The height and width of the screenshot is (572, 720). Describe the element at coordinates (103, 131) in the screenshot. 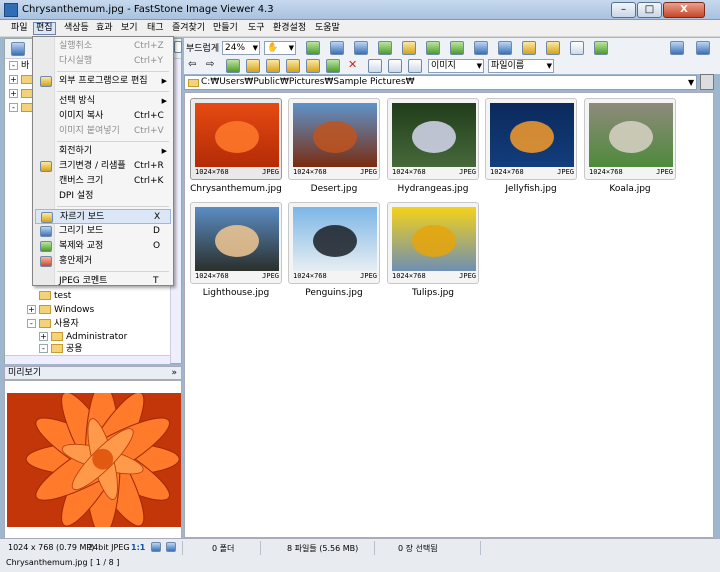

I see `edit-menu-item: 이미지 붙여넣기 Ctrl+V` at that location.